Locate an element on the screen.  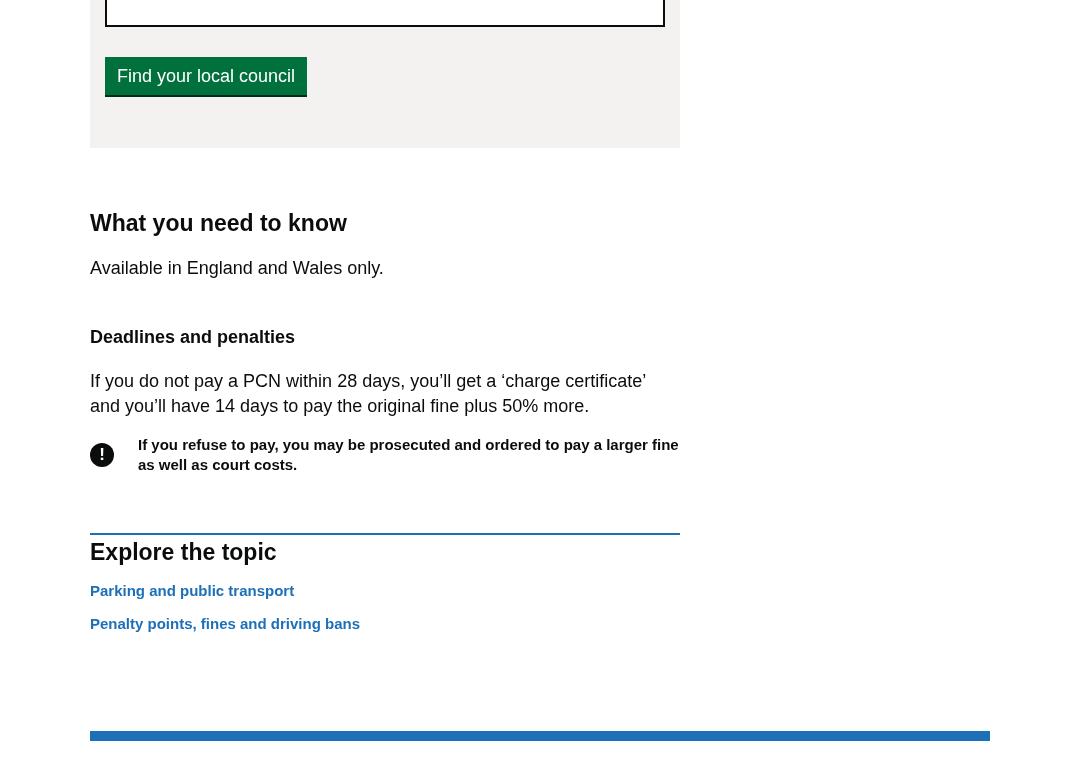
warning-text: If you refuse to pay, you may be prosecuted and ordered to pay a larger fine as well as court costs. is located at coordinates (409, 455).